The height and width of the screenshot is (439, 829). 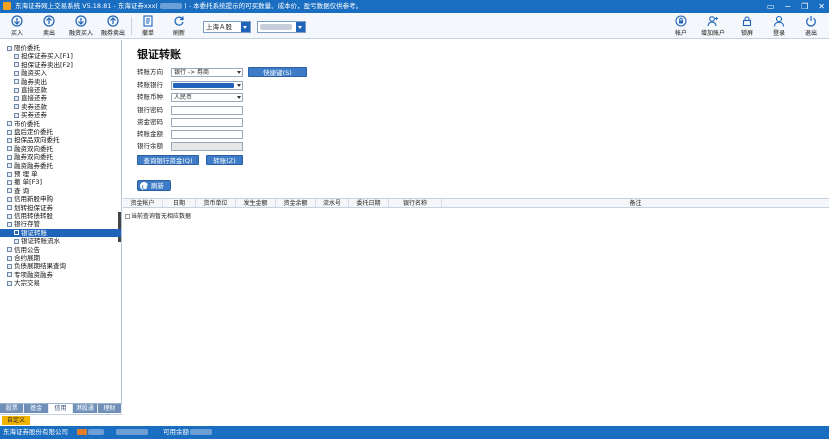 I want to click on sidebar-item: 买券还券, so click(x=60, y=115).